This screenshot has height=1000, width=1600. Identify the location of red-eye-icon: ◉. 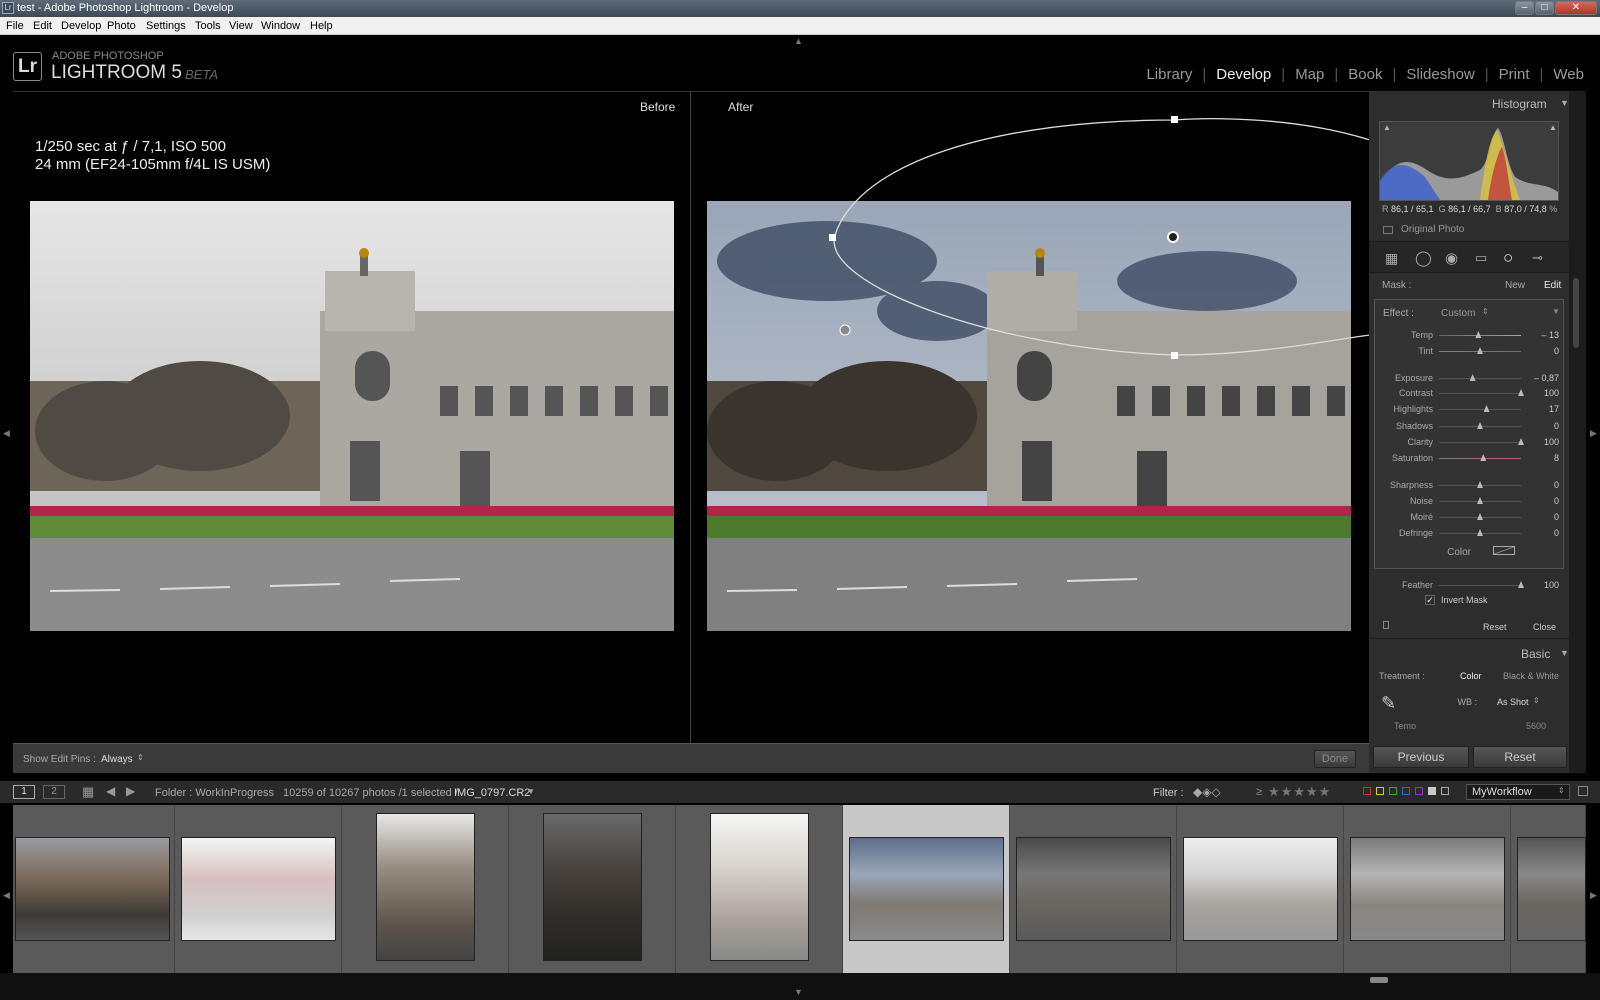
(1451, 258).